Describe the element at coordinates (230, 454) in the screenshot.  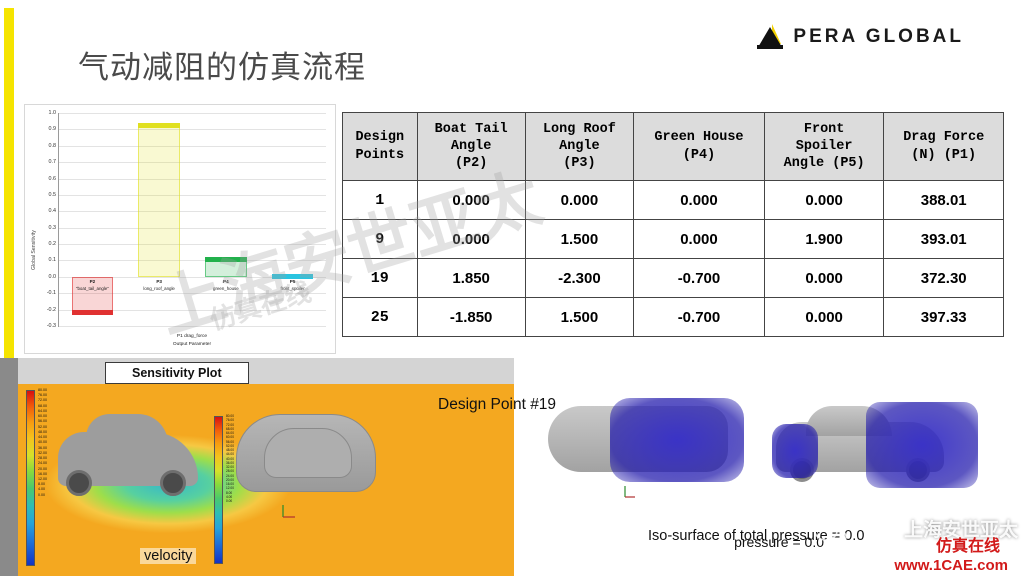
I see `colorbar-tick: 44.00` at that location.